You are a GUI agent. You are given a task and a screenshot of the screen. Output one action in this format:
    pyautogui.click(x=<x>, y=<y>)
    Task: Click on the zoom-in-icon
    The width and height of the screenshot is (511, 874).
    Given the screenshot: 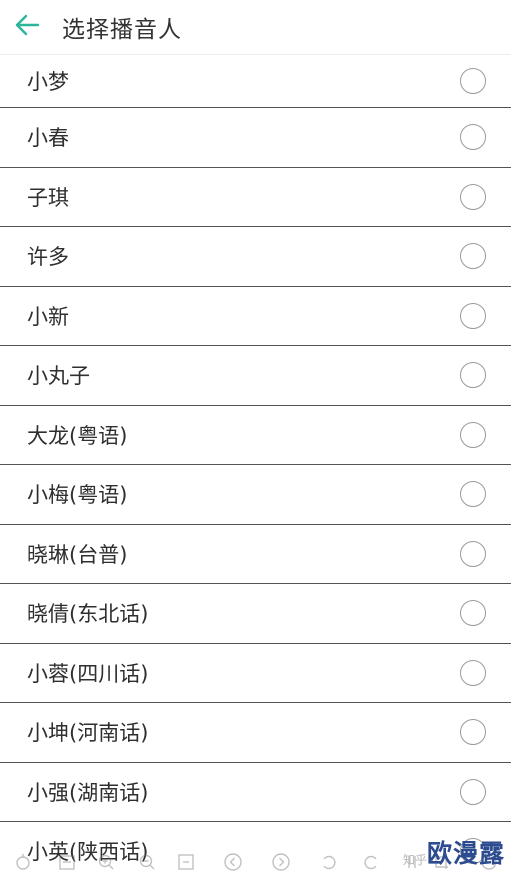 What is the action you would take?
    pyautogui.click(x=106, y=862)
    